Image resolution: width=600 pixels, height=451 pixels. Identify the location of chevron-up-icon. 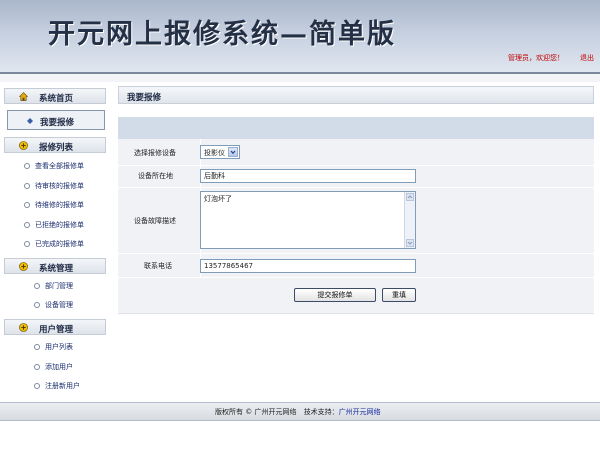
(410, 197).